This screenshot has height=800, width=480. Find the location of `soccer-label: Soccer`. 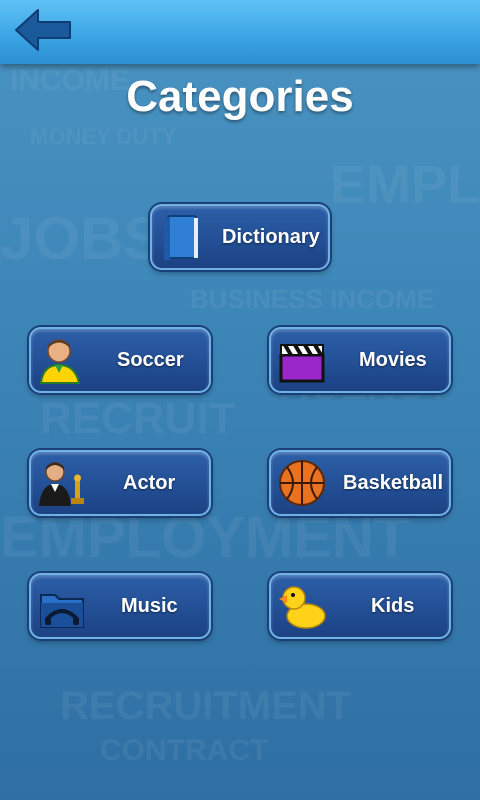

soccer-label: Soccer is located at coordinates (150, 360).